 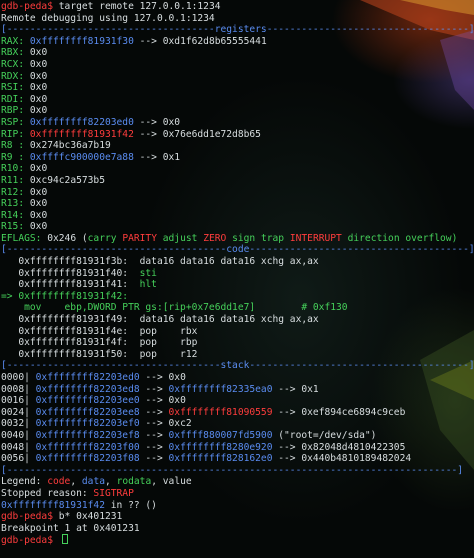 What do you see at coordinates (87, 435) in the screenshot?
I see `terminal-text-segment: 0xffffffff82203ef8` at bounding box center [87, 435].